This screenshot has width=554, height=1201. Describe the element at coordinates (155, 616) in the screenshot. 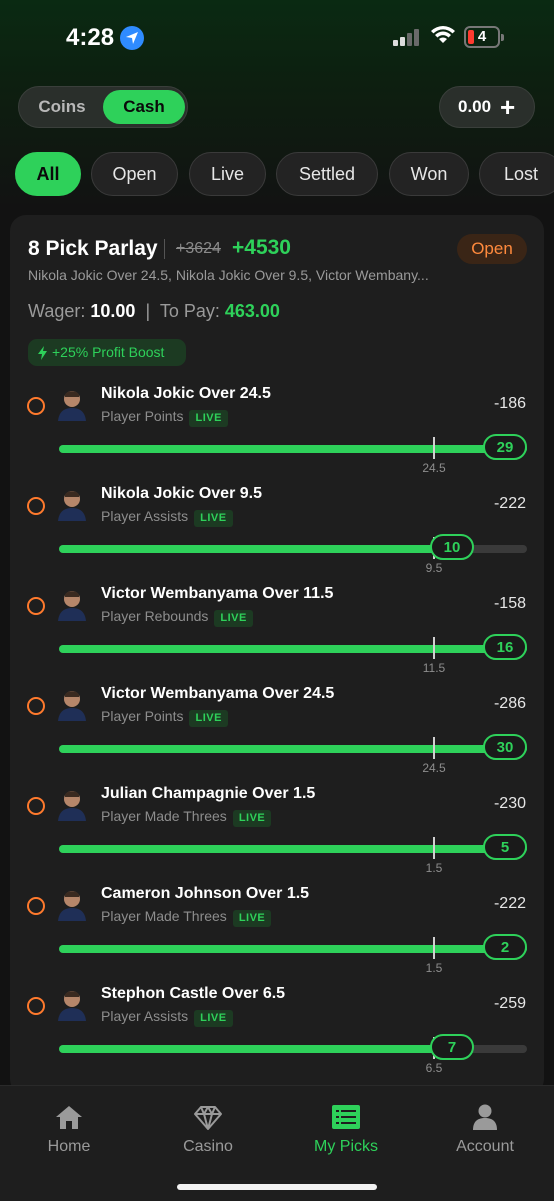

I see `market-label: Player Rebounds` at that location.